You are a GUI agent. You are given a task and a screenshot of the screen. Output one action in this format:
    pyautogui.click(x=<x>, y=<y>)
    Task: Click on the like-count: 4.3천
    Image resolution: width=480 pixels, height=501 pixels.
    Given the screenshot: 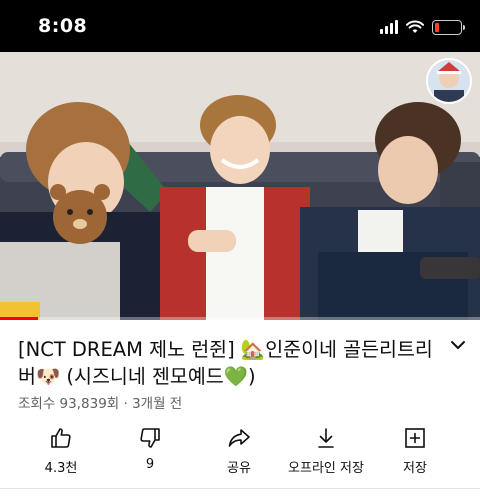 What is the action you would take?
    pyautogui.click(x=61, y=468)
    